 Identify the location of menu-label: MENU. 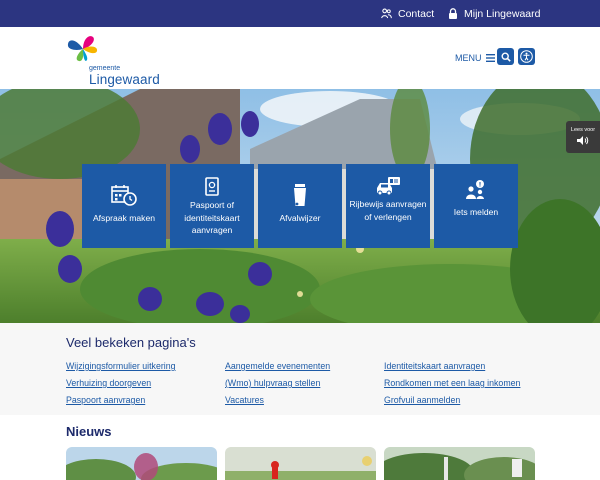
(468, 58).